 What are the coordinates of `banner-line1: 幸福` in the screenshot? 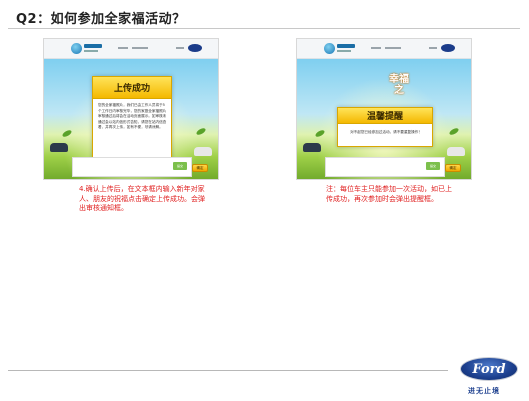 It's located at (399, 79).